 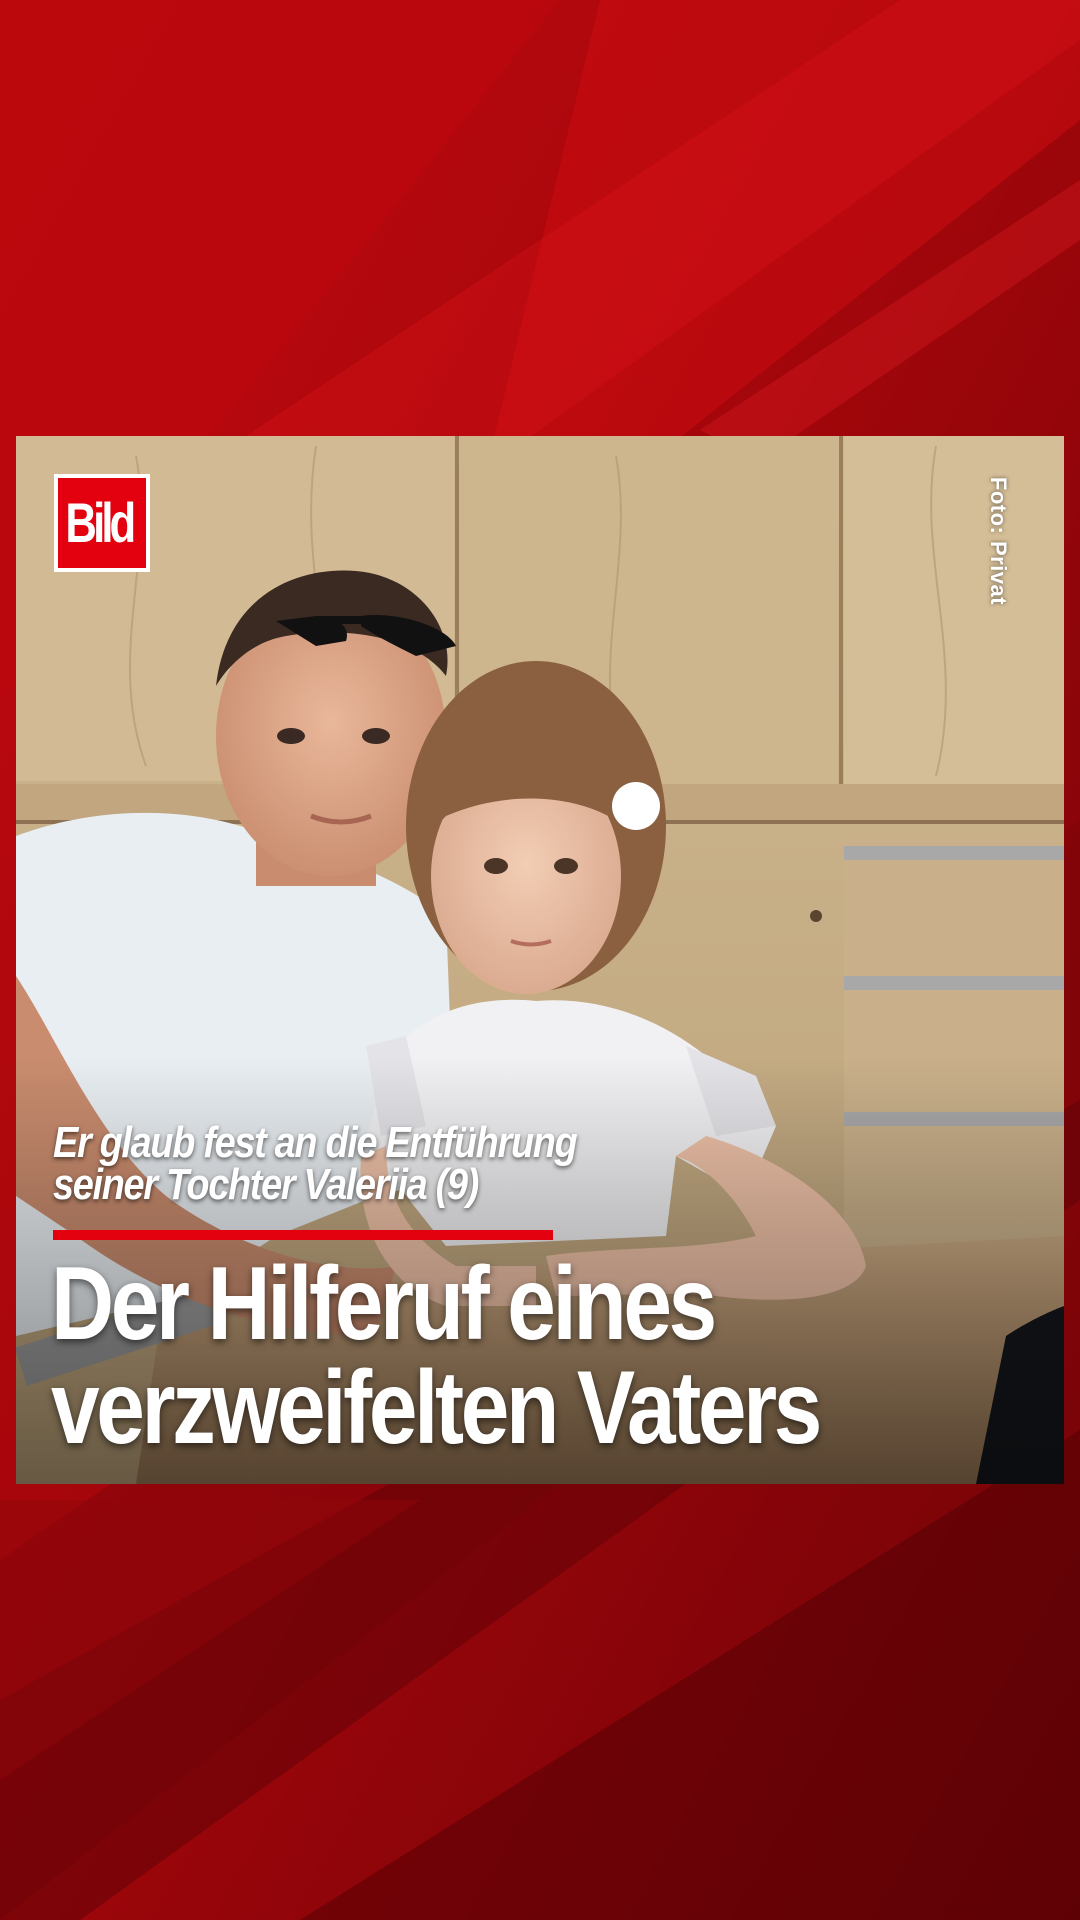 I want to click on headline-line-2: verzweifelten Vaters, so click(x=436, y=1408).